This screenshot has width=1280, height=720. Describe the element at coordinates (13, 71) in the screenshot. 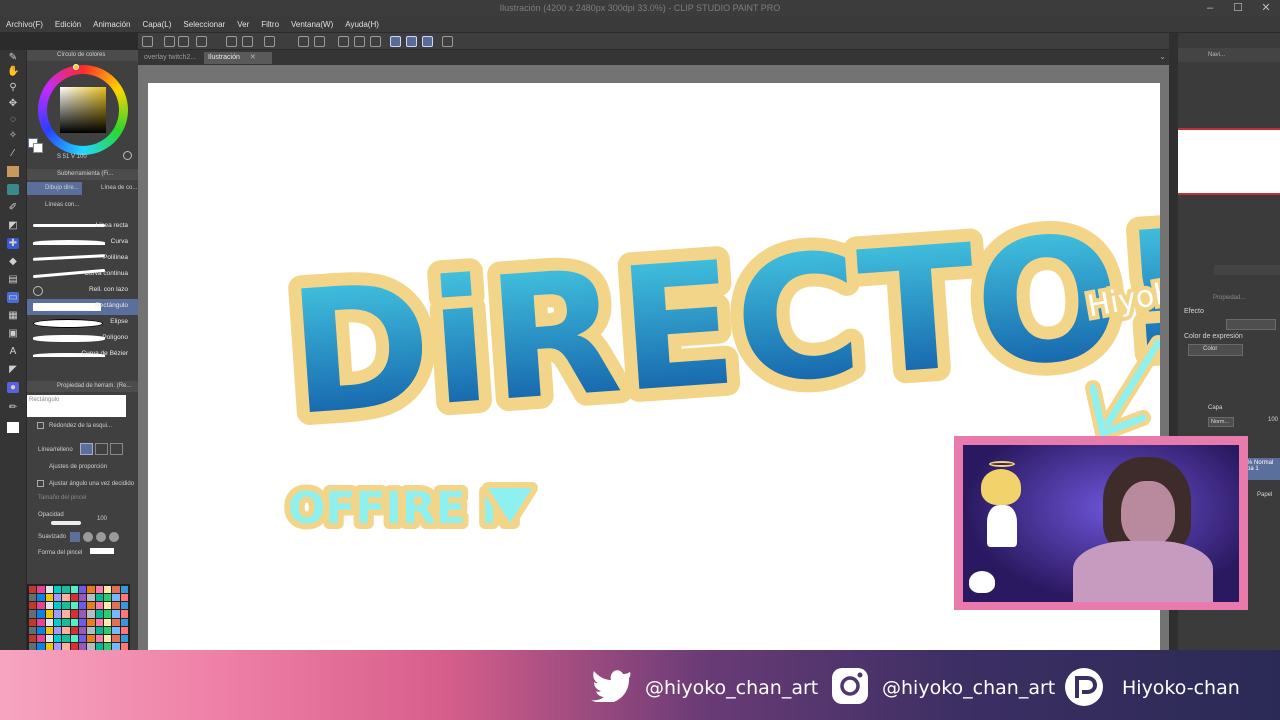

I see `hand-icon: ✋` at that location.